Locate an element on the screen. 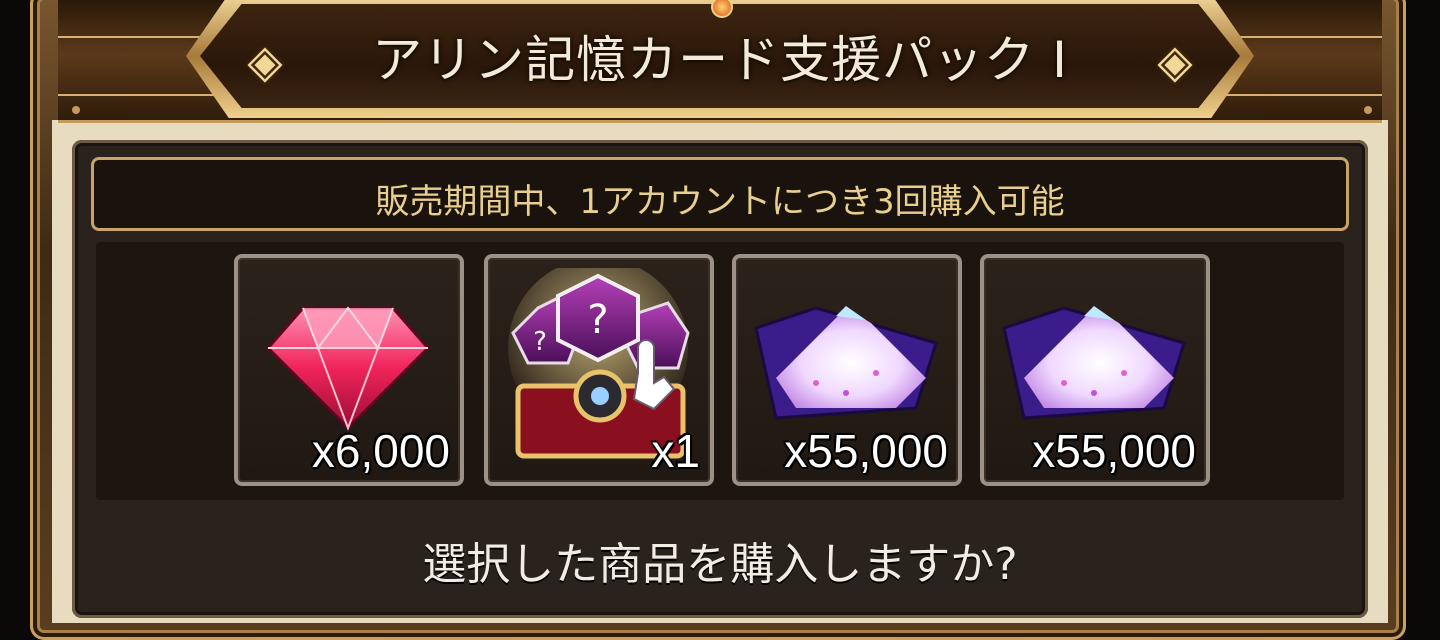  item-quantity: x1 is located at coordinates (675, 451).